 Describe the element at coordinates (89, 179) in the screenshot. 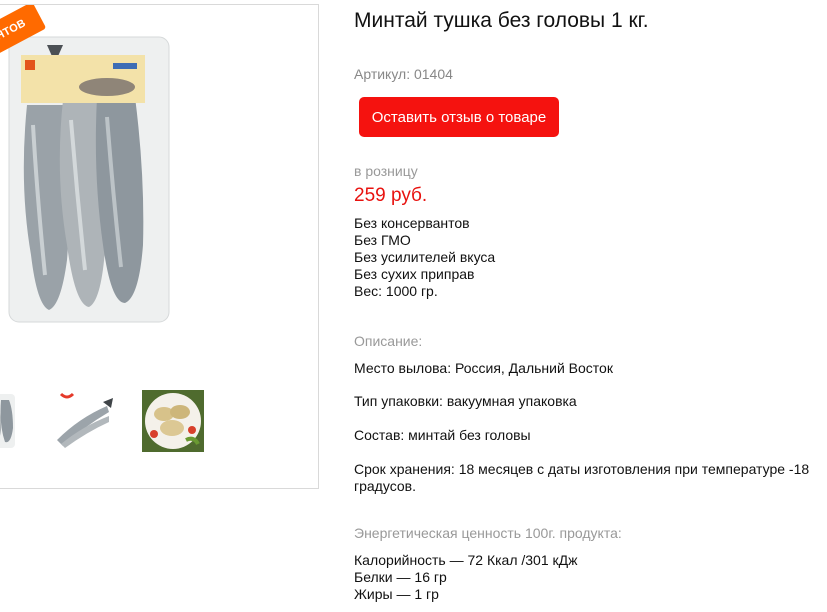

I see `fish-package-icon` at that location.